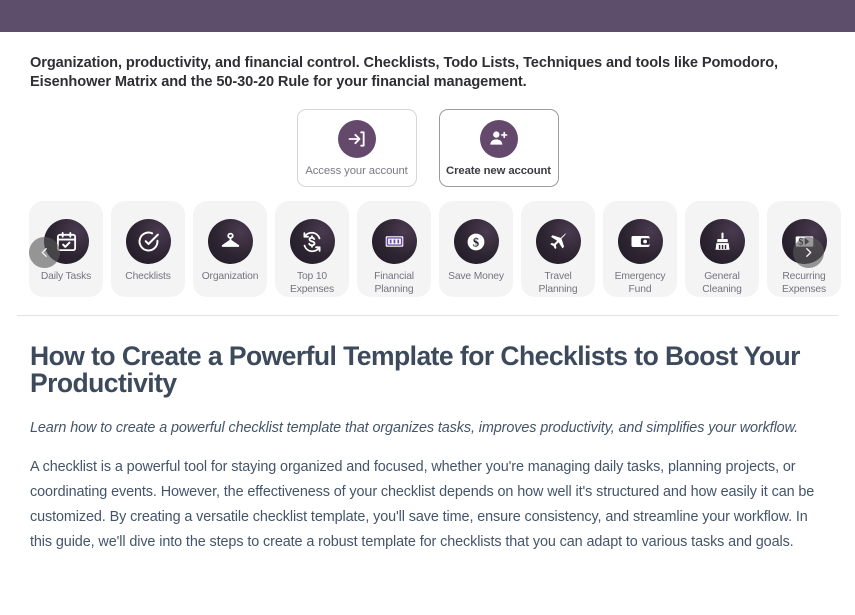 Image resolution: width=855 pixels, height=615 pixels. I want to click on user-plus-icon, so click(498, 138).